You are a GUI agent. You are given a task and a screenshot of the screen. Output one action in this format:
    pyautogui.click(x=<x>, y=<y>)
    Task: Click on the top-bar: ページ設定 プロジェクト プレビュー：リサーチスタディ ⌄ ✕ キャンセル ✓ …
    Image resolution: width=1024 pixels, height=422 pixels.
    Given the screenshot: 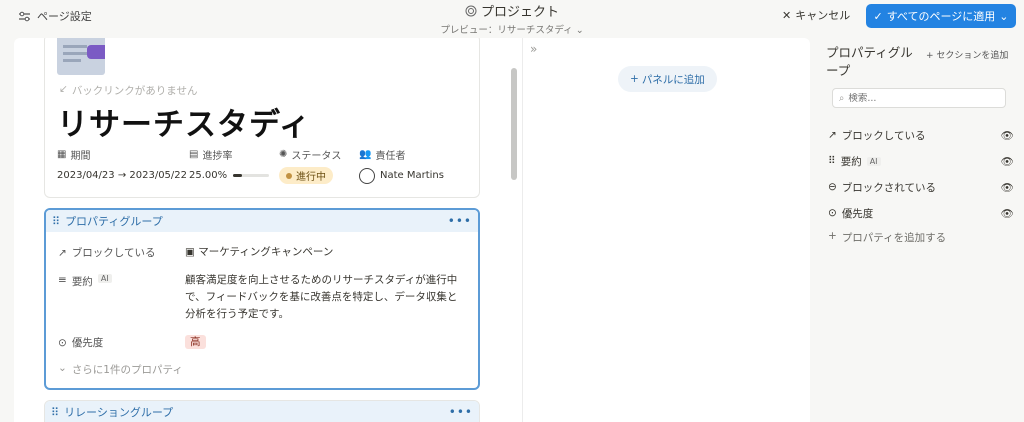 What is the action you would take?
    pyautogui.click(x=512, y=18)
    